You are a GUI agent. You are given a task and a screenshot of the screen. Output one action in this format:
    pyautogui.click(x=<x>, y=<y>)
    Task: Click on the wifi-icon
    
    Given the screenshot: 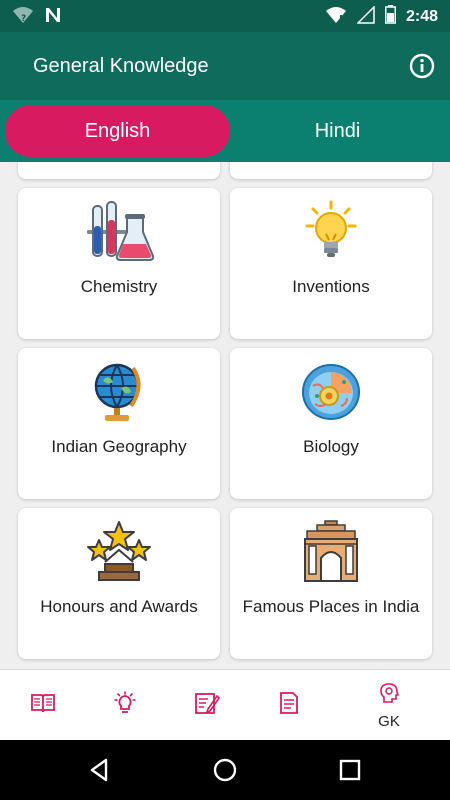 What is the action you would take?
    pyautogui.click(x=336, y=17)
    